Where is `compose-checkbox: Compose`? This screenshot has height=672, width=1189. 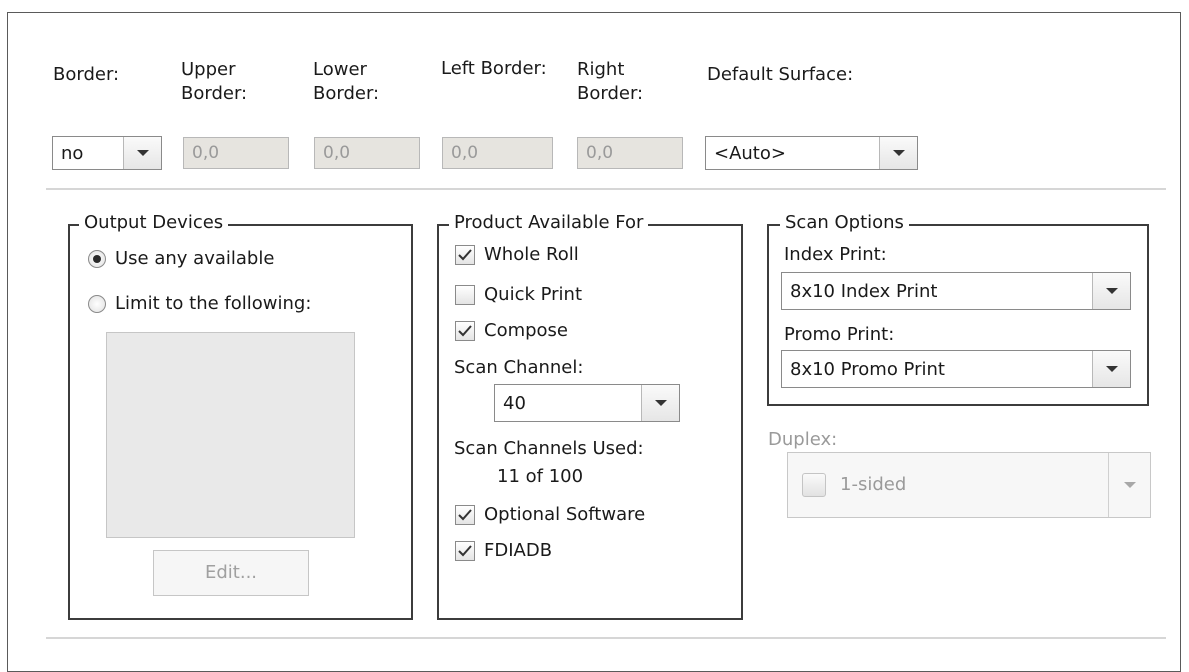
compose-checkbox: Compose is located at coordinates (511, 330).